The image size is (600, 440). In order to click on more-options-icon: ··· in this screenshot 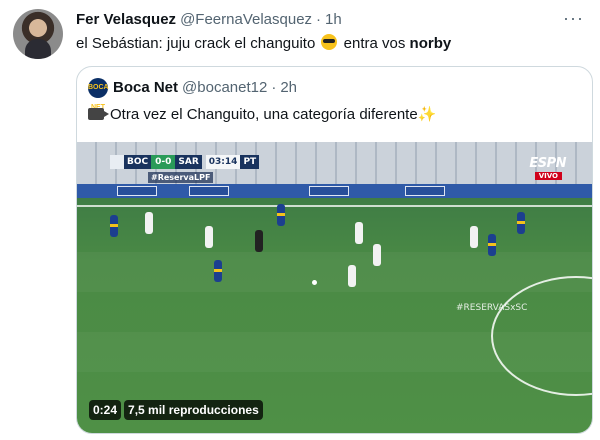, I will do `click(573, 18)`.